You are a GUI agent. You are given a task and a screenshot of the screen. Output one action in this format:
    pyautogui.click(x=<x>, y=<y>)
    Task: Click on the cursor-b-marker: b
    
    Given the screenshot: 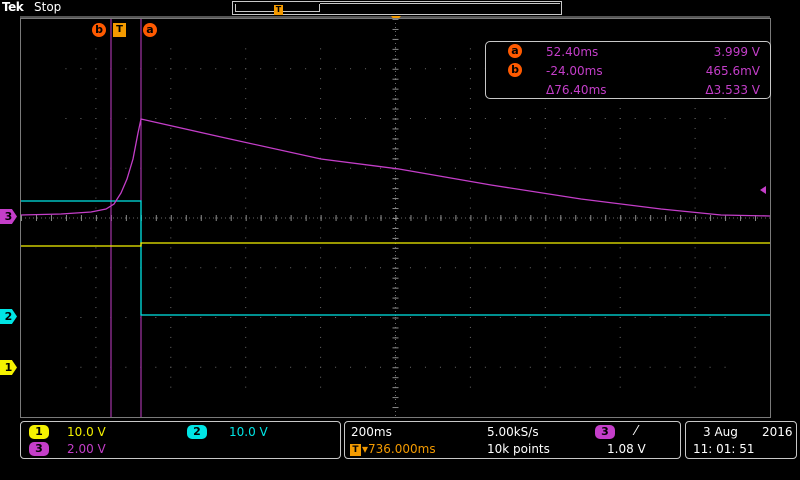 What is the action you would take?
    pyautogui.click(x=99, y=30)
    